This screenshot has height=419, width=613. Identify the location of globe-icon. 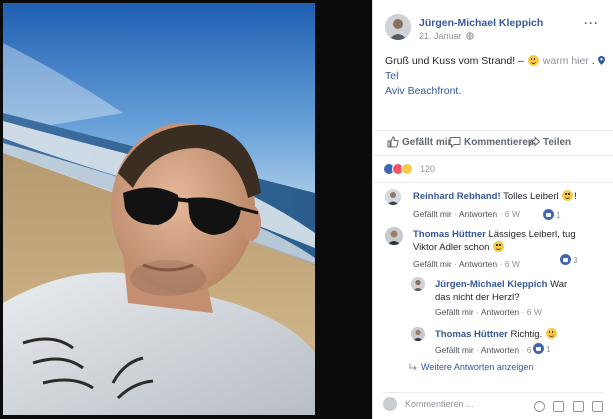
(469, 36).